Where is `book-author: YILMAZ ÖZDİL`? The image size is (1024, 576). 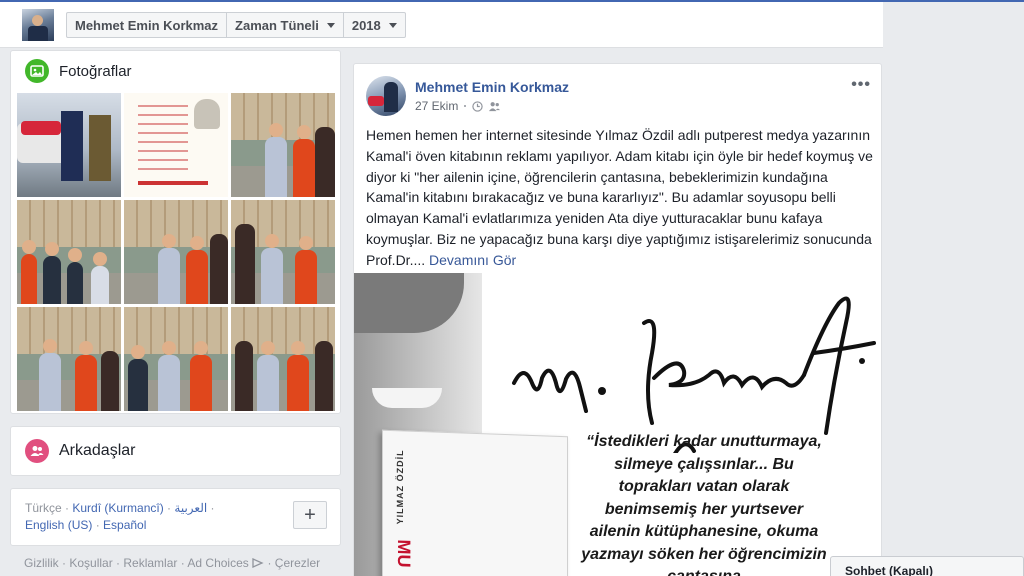 book-author: YILMAZ ÖZDİL is located at coordinates (400, 487).